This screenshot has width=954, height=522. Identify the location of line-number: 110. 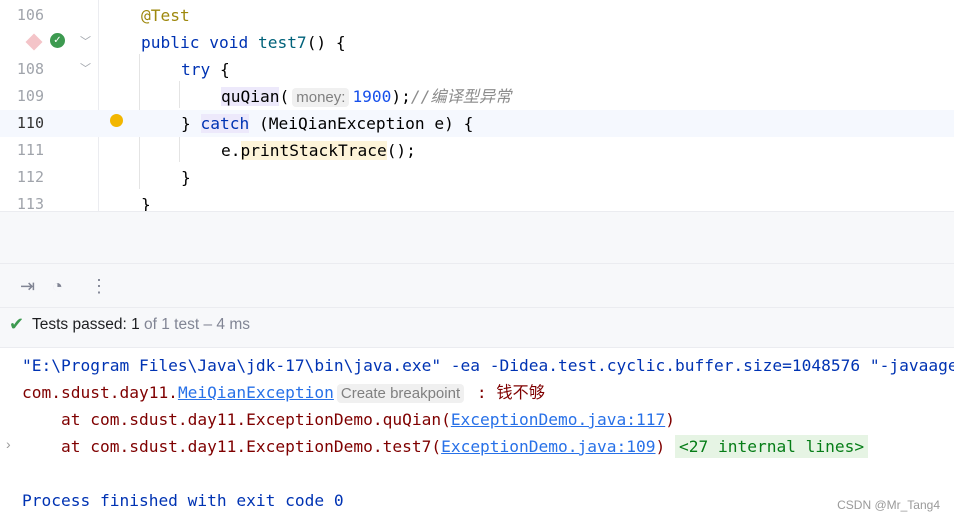
(30, 123).